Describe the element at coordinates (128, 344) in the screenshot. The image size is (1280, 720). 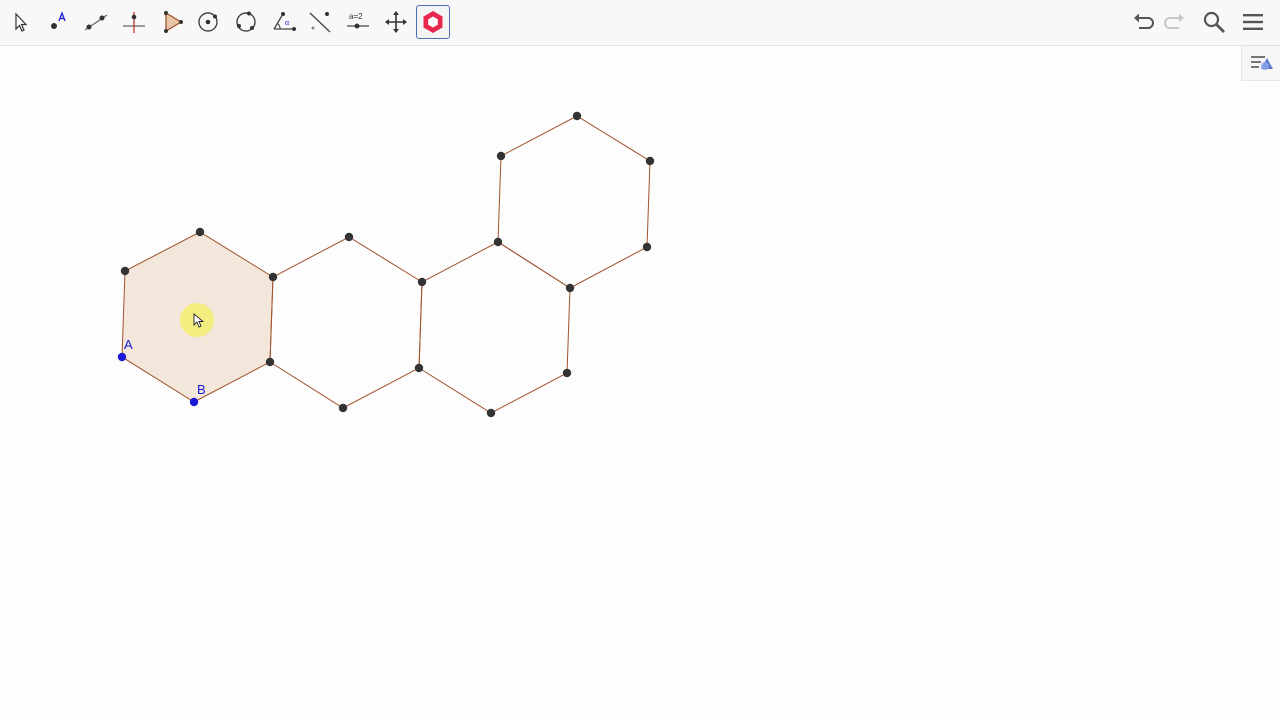
I see `point-label-a: A` at that location.